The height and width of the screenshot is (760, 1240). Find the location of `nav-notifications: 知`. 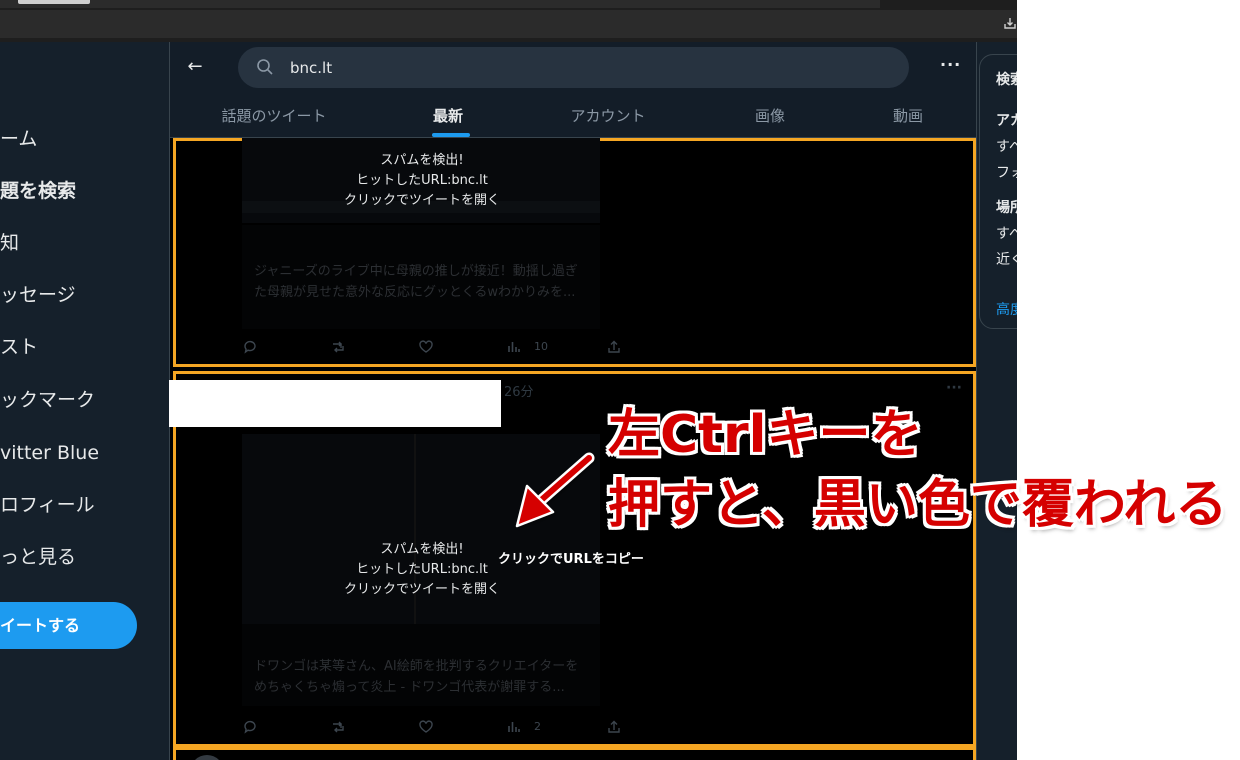

nav-notifications: 知 is located at coordinates (9, 243).